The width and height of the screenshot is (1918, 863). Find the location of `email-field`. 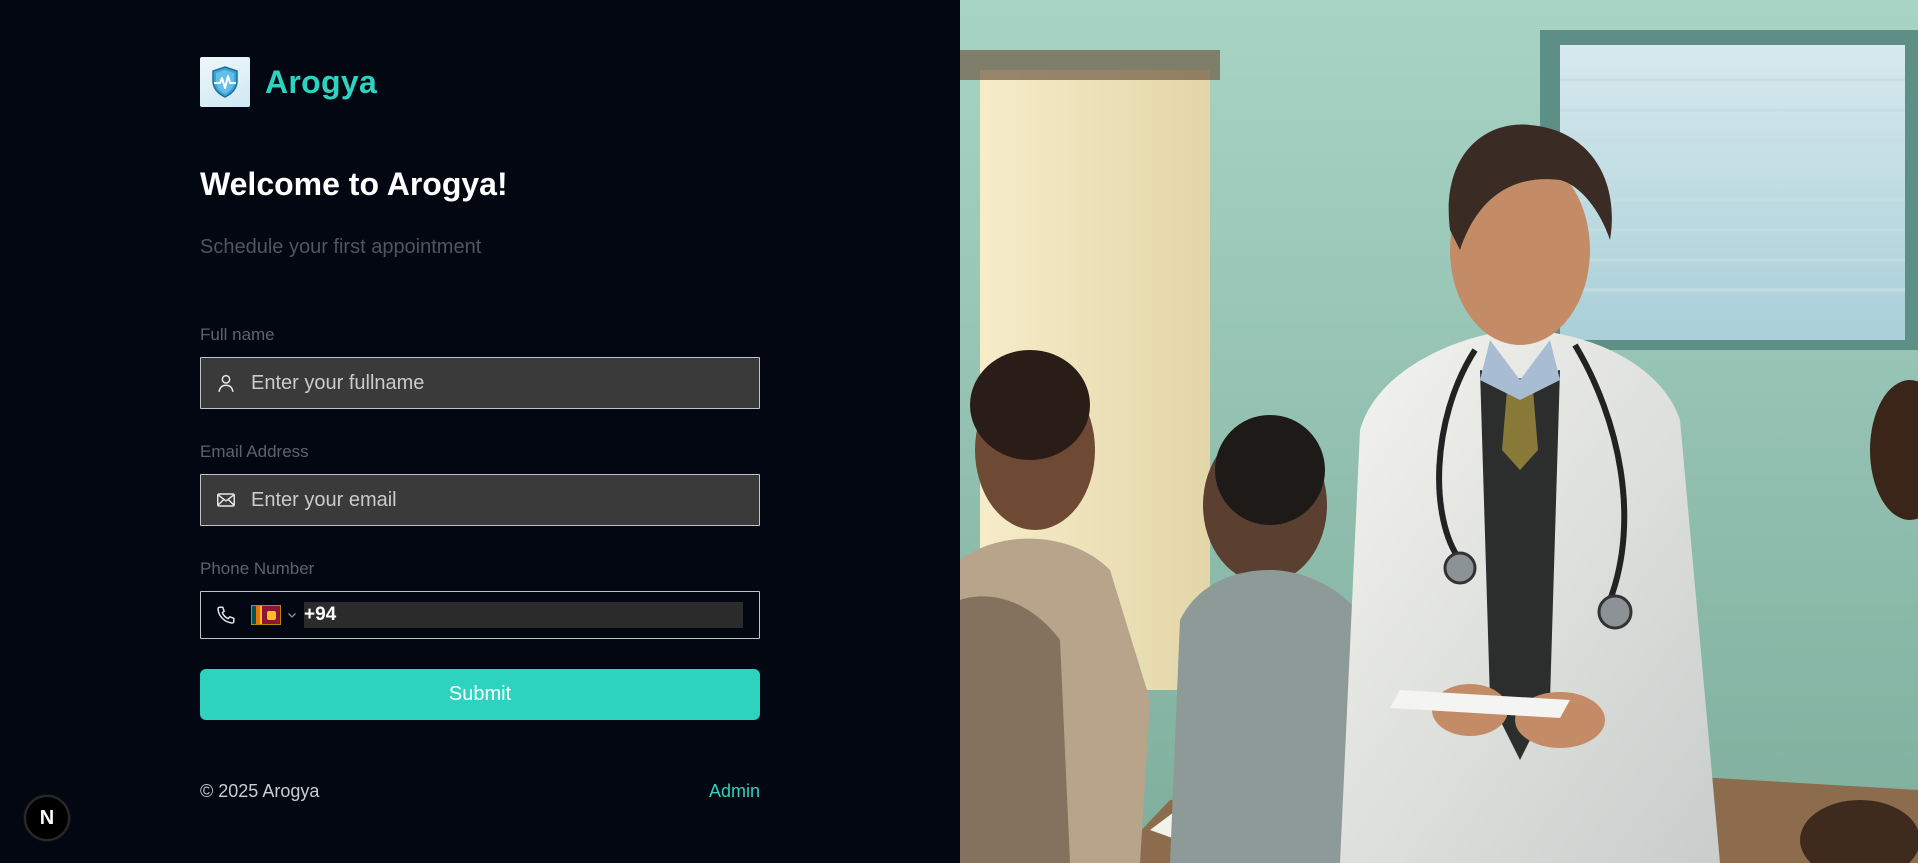

email-field is located at coordinates (480, 500).